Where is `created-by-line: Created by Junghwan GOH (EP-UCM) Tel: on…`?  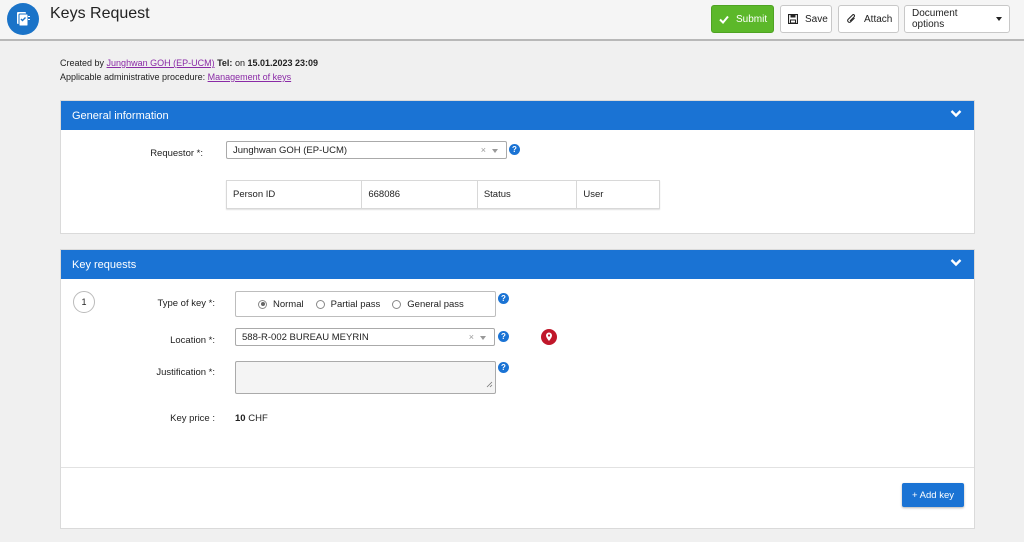
created-by-line: Created by Junghwan GOH (EP-UCM) Tel: on… is located at coordinates (189, 63).